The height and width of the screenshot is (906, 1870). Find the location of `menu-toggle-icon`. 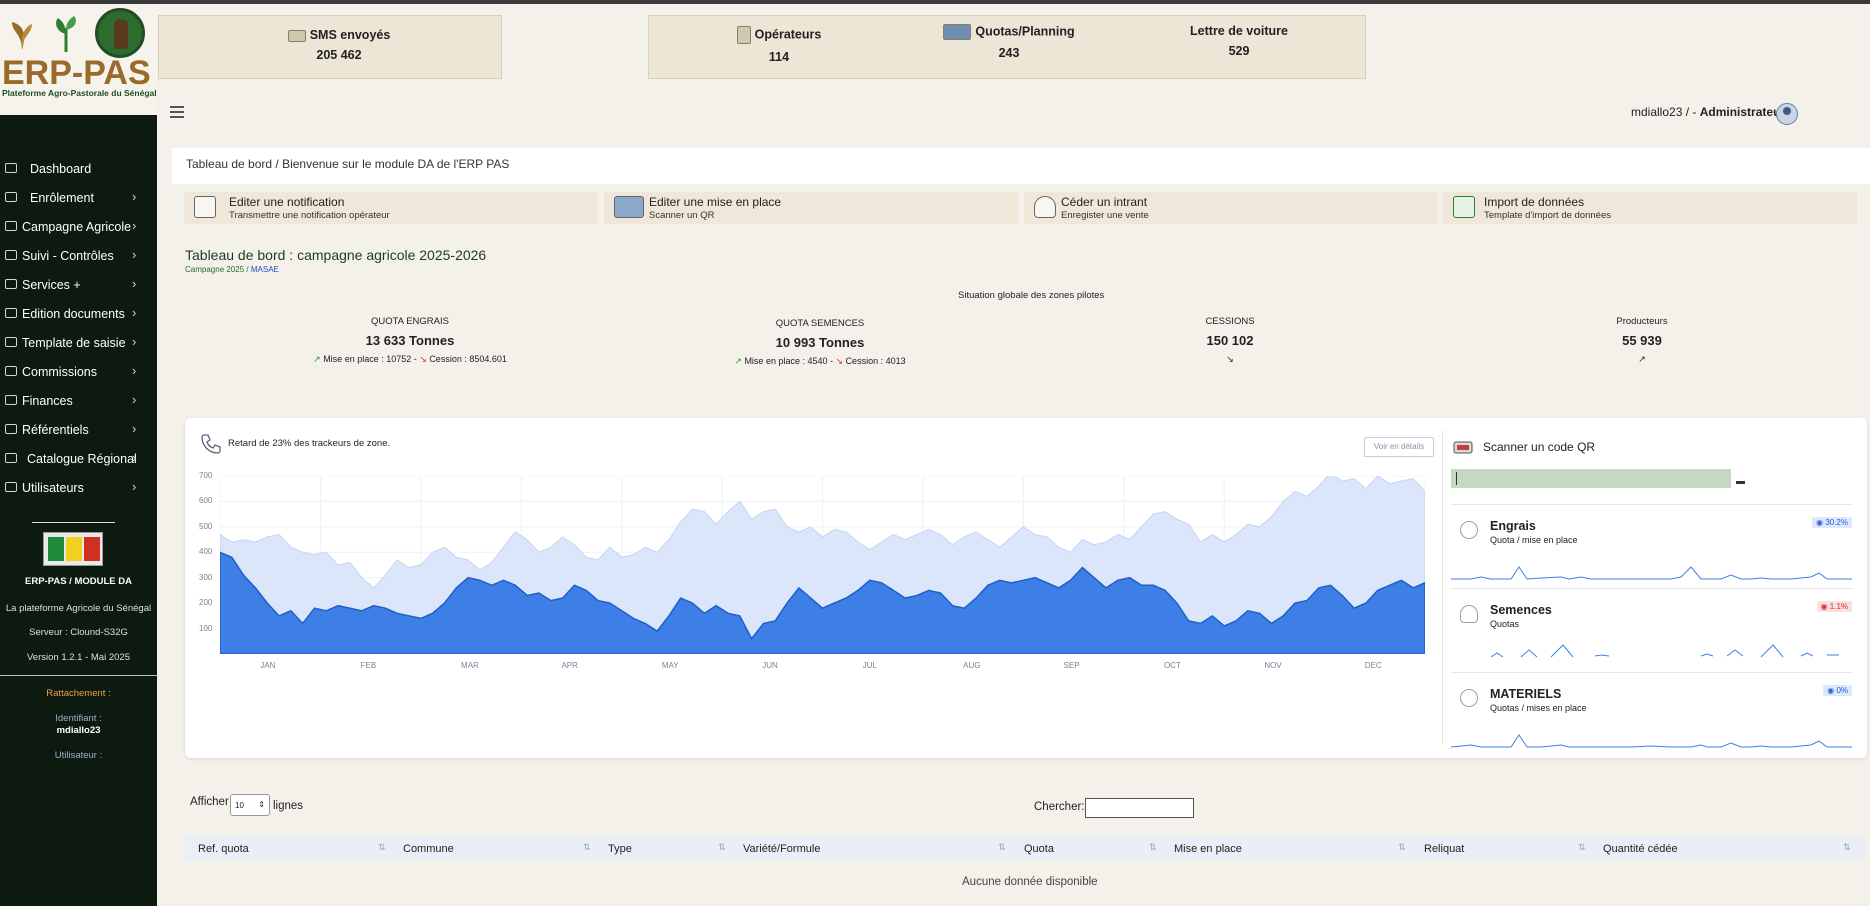

menu-toggle-icon is located at coordinates (177, 112).